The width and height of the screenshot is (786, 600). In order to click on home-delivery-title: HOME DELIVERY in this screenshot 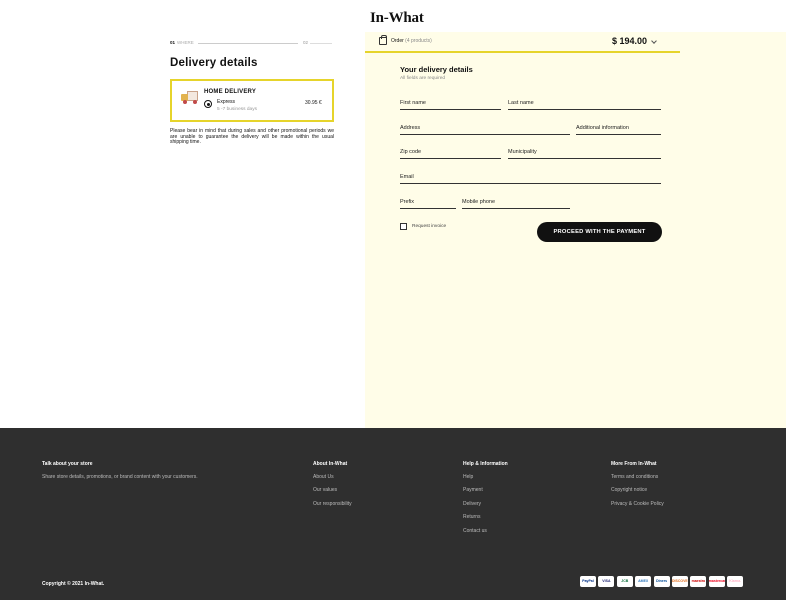, I will do `click(230, 92)`.